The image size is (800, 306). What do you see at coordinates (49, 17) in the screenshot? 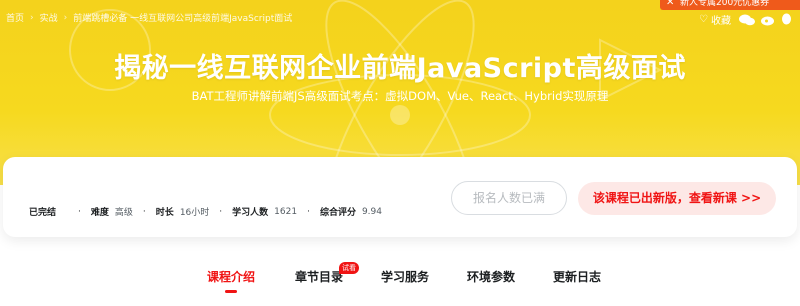
I see `breadcrumb-item-practice: 实战` at bounding box center [49, 17].